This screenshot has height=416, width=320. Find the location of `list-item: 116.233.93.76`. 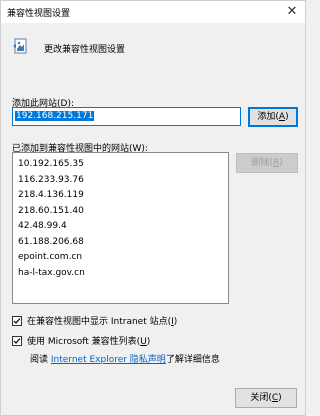

list-item: 116.233.93.76 is located at coordinates (123, 181).